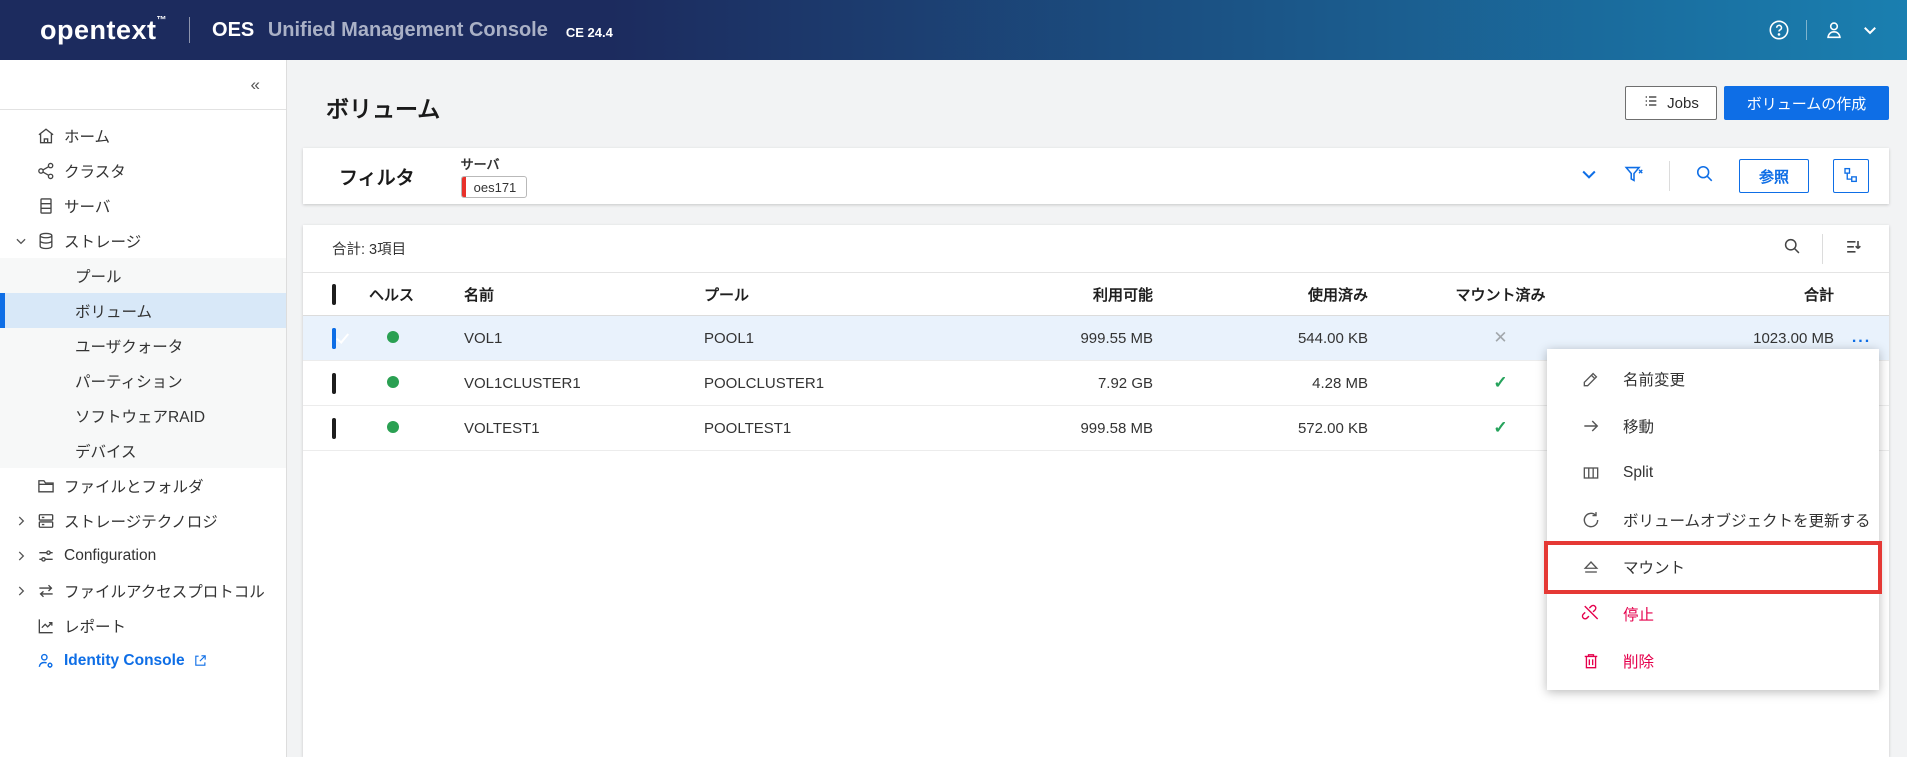 This screenshot has height=757, width=1907. What do you see at coordinates (1332, 338) in the screenshot?
I see `used-value: 544.00 KB` at bounding box center [1332, 338].